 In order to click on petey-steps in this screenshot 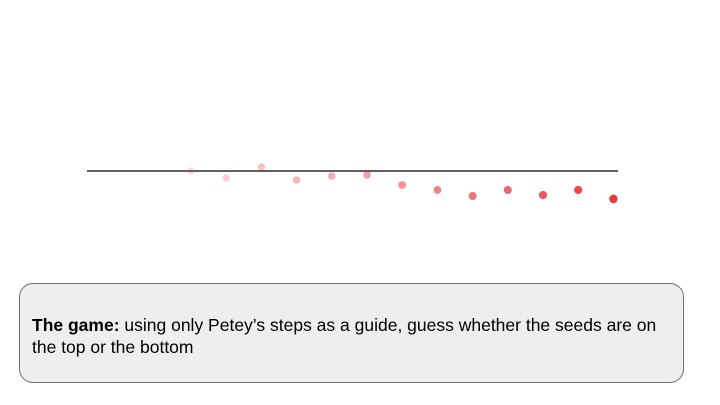, I will do `click(402, 183)`.